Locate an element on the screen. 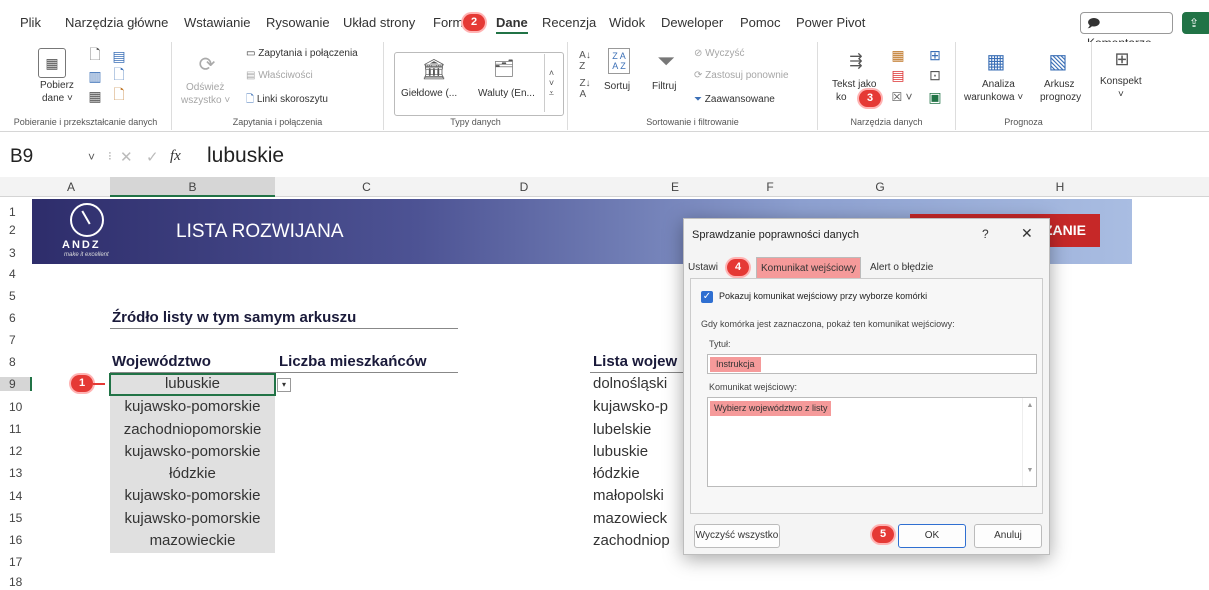 This screenshot has height=590, width=1209. tab-pomoc: Pomoc is located at coordinates (760, 22).